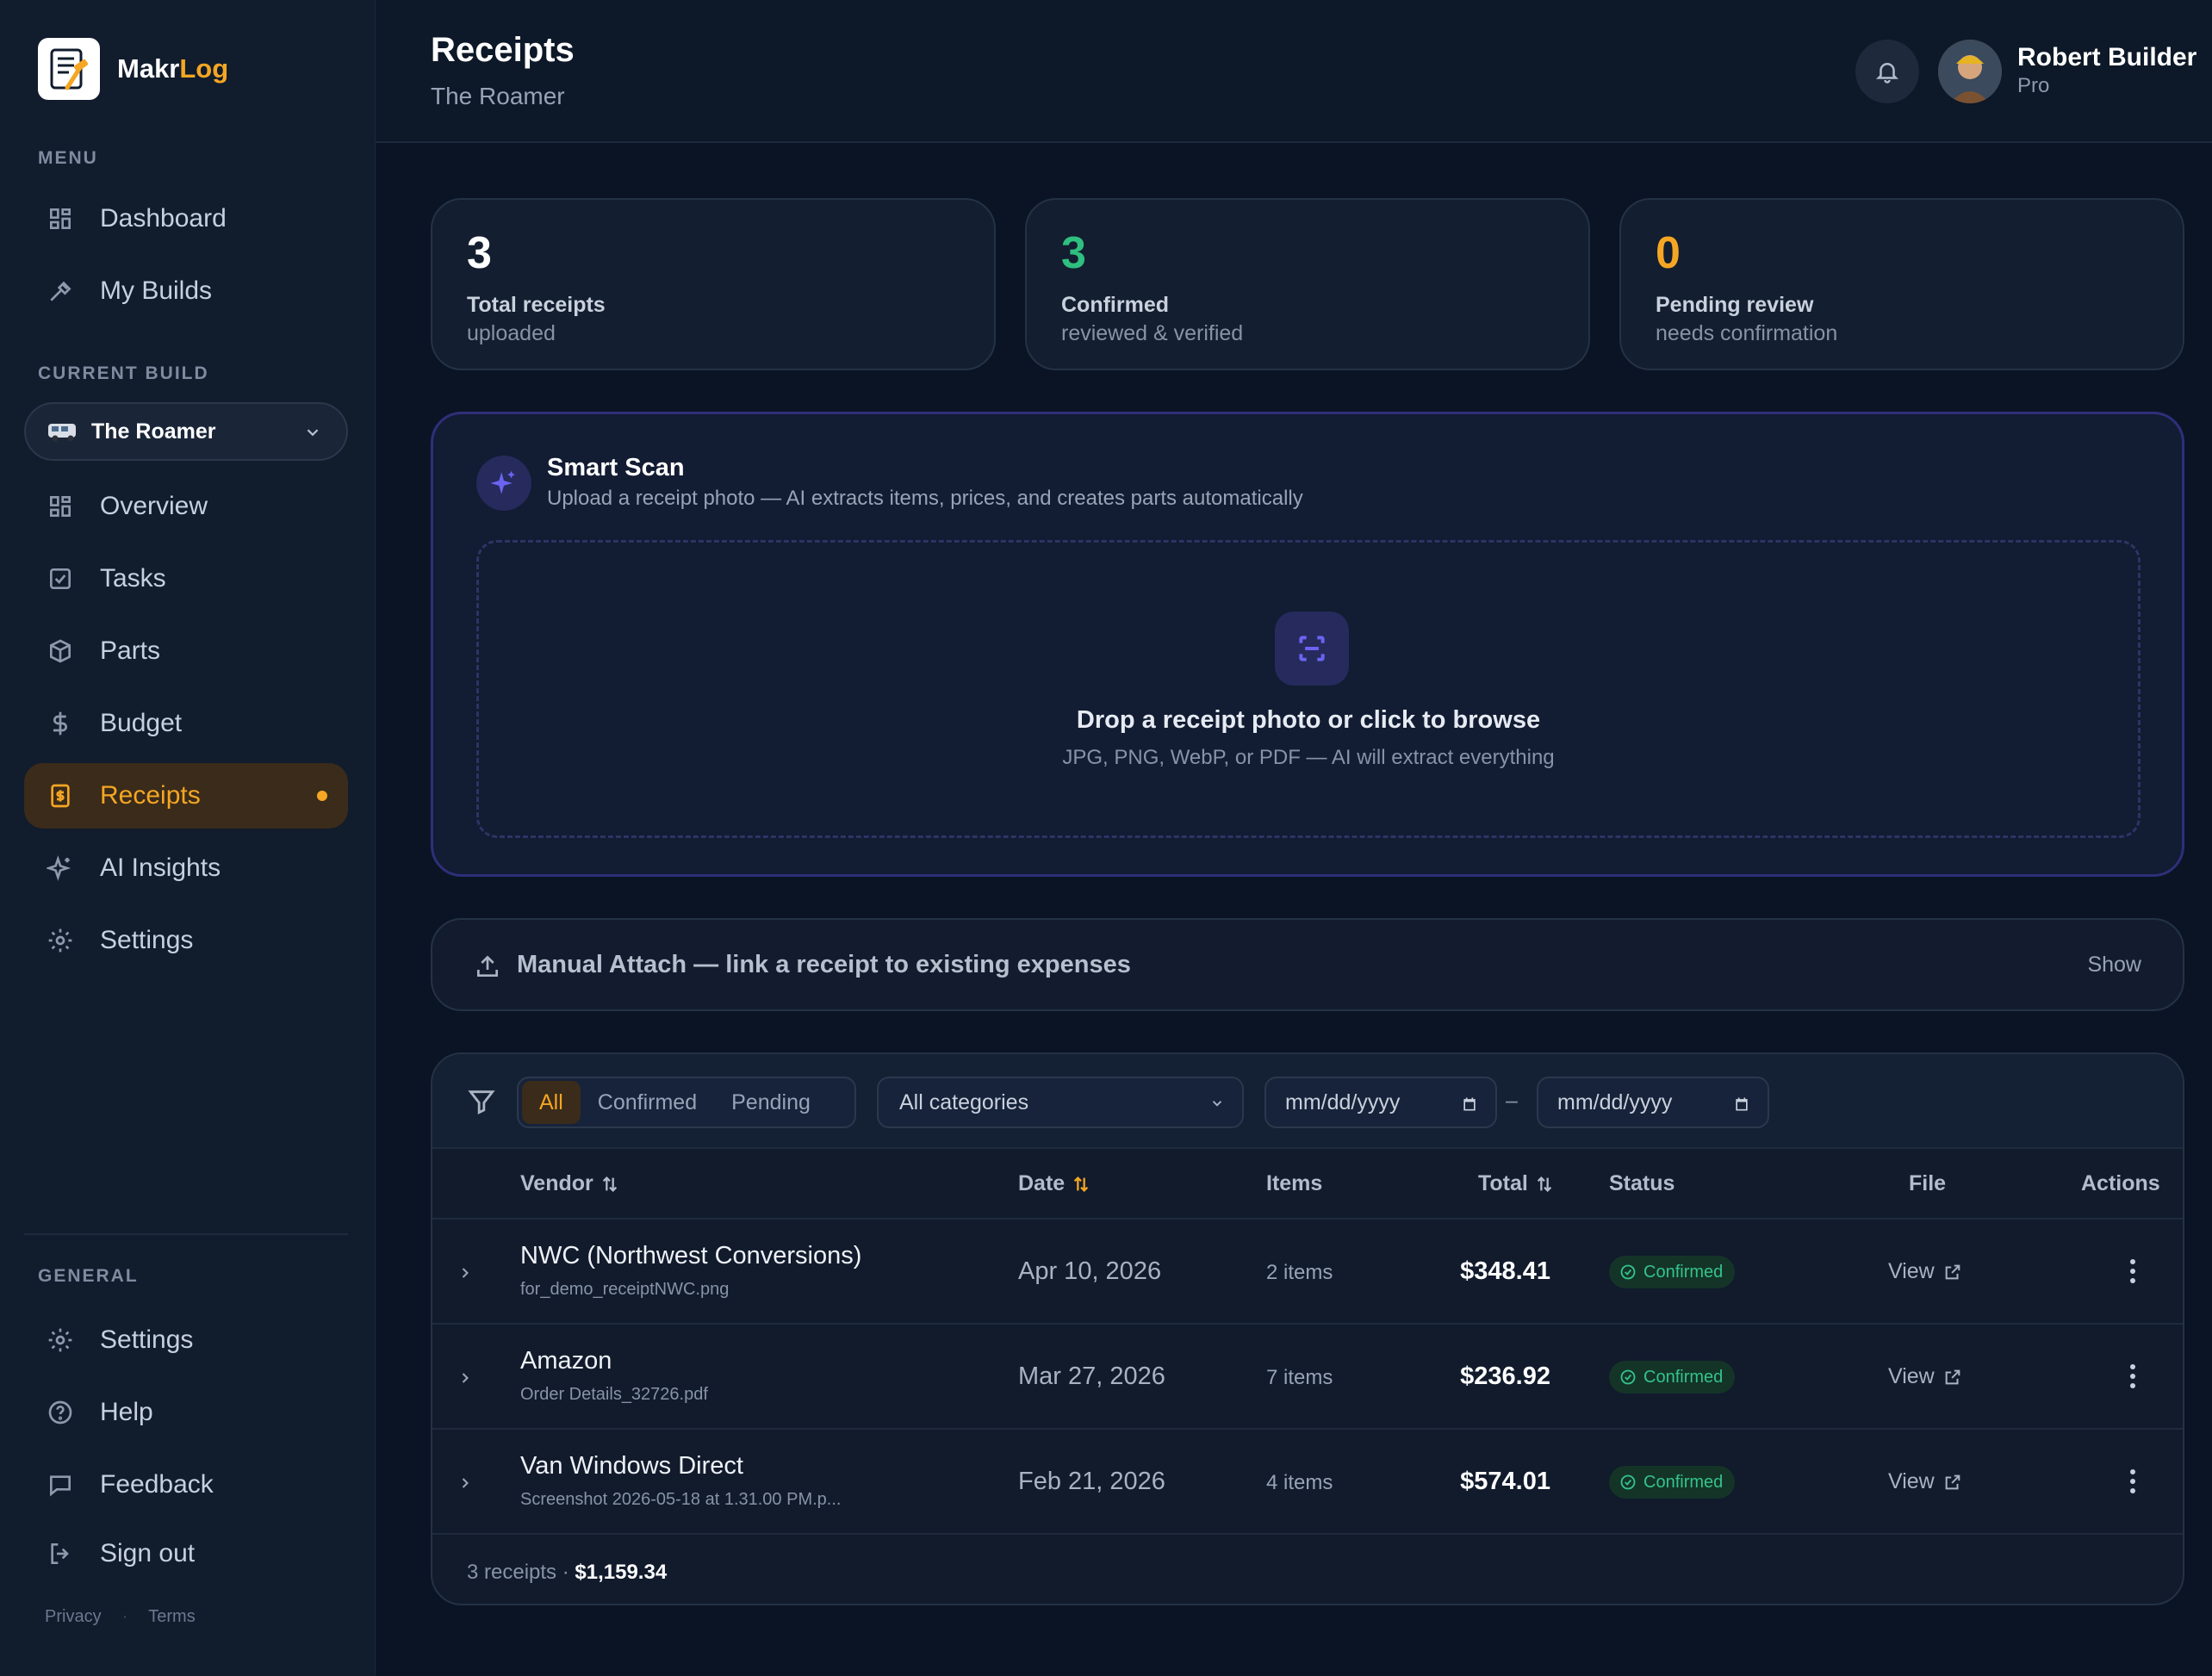  What do you see at coordinates (133, 69) in the screenshot?
I see `brand-logo: MakrLog` at bounding box center [133, 69].